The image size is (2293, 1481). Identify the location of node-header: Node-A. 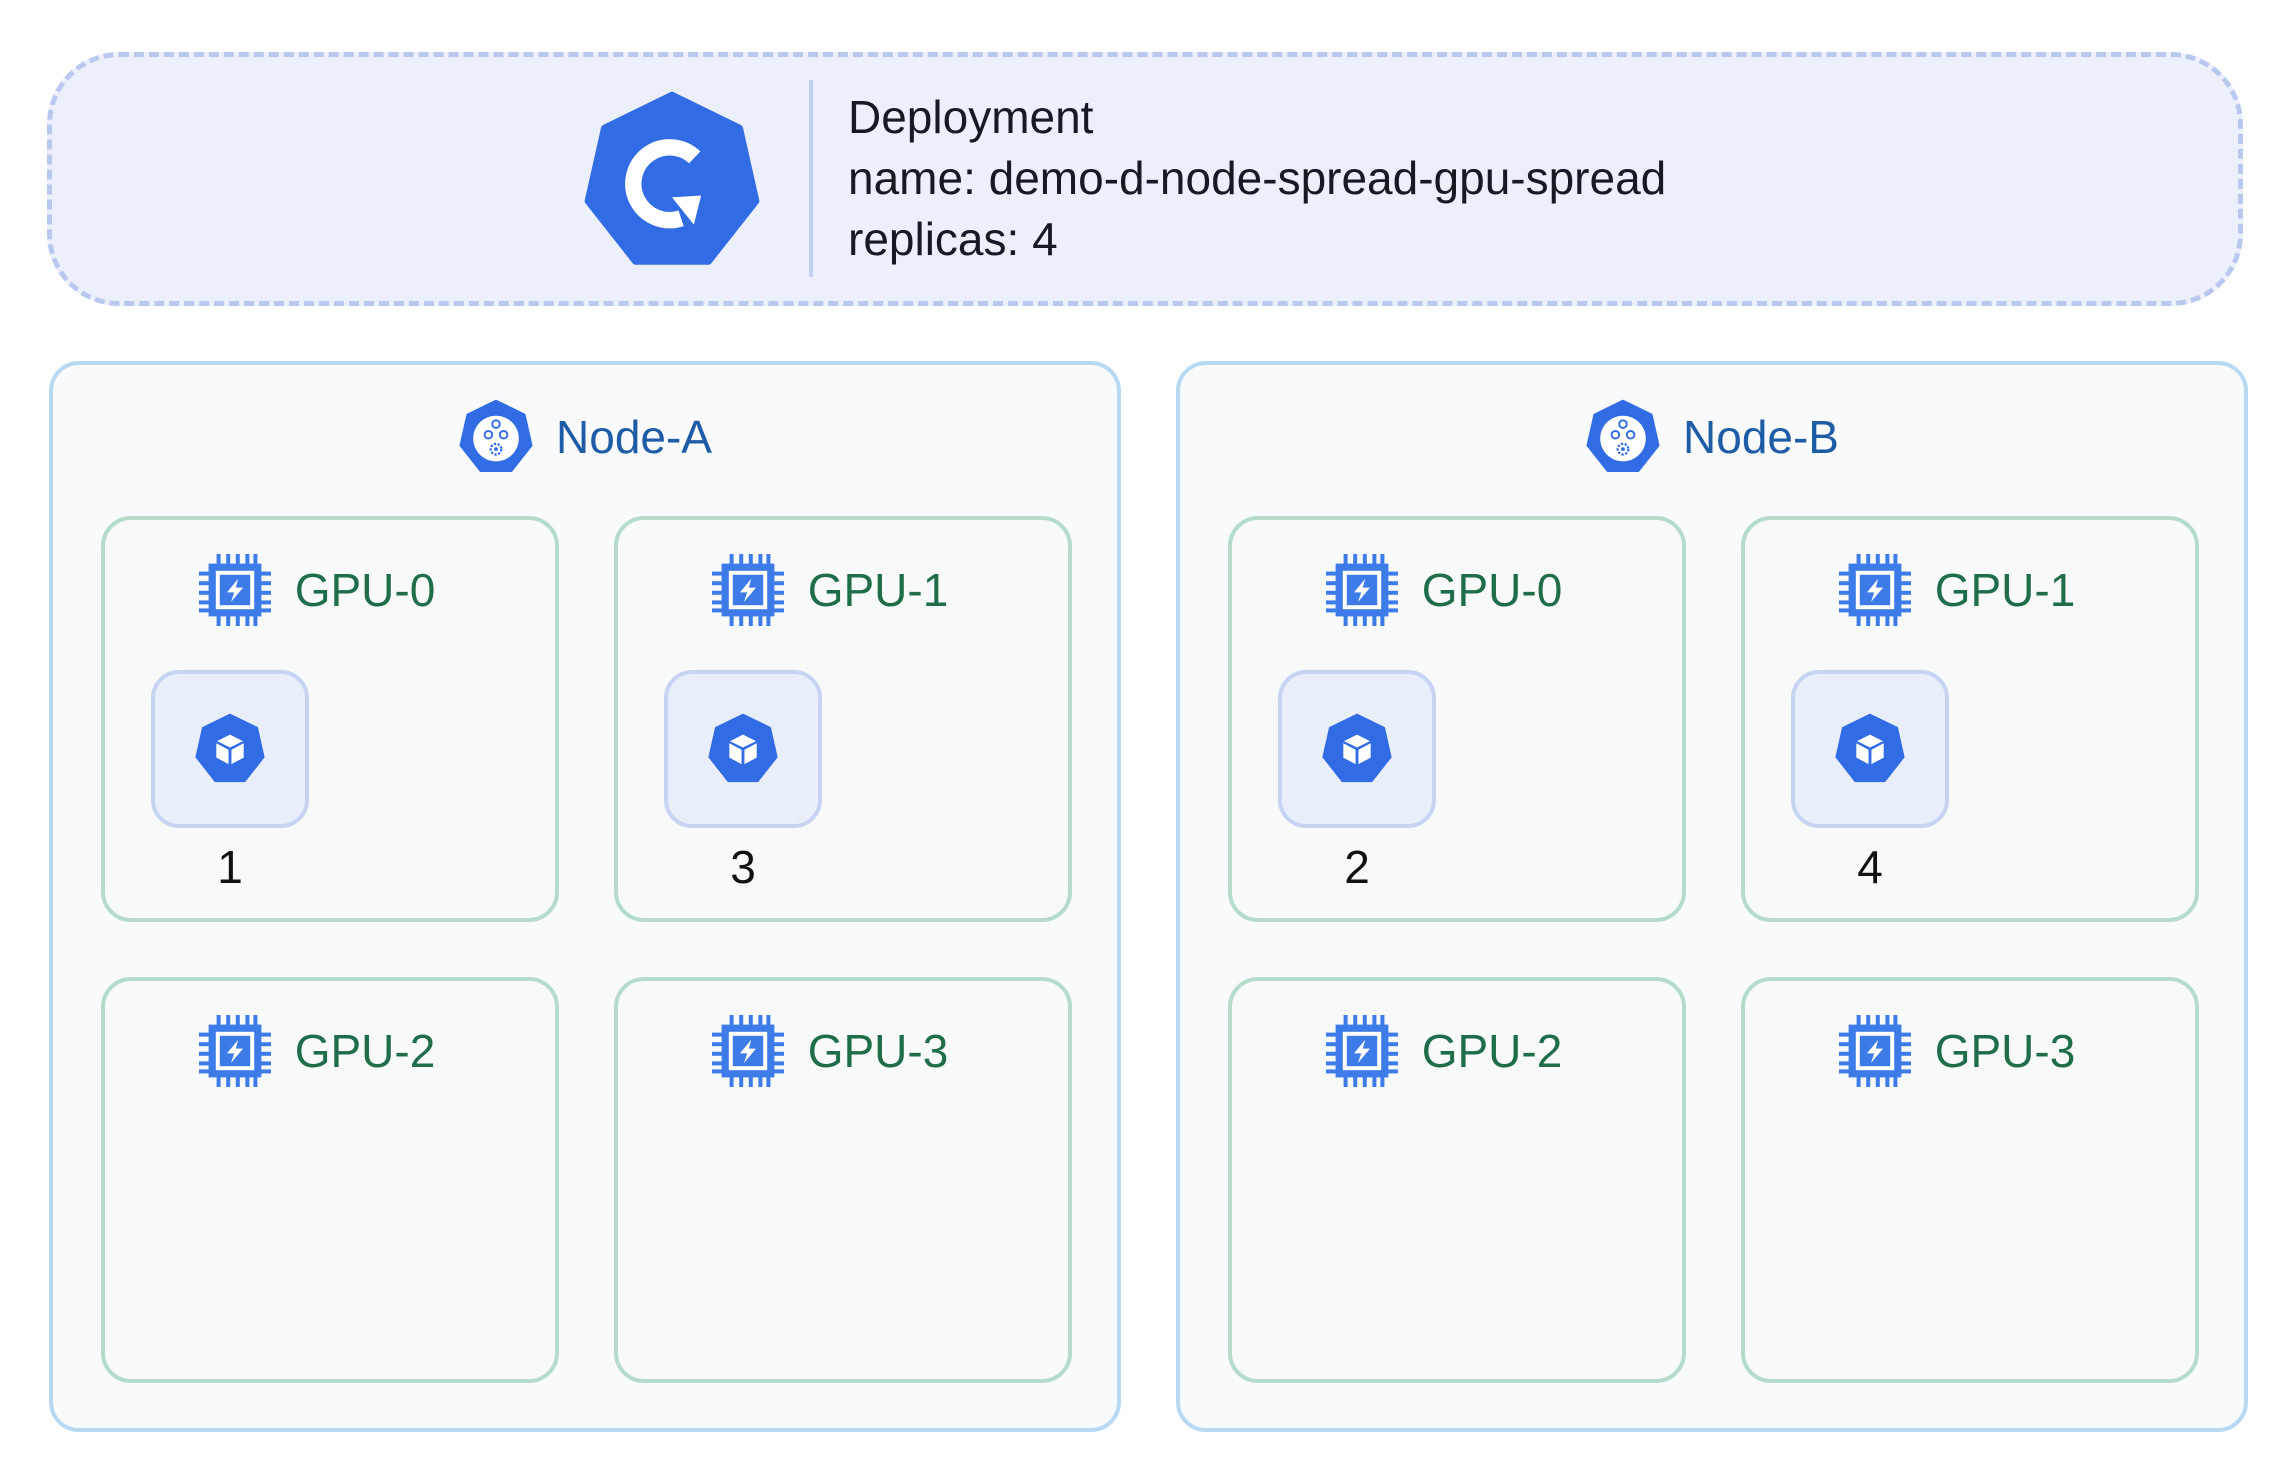
(585, 437).